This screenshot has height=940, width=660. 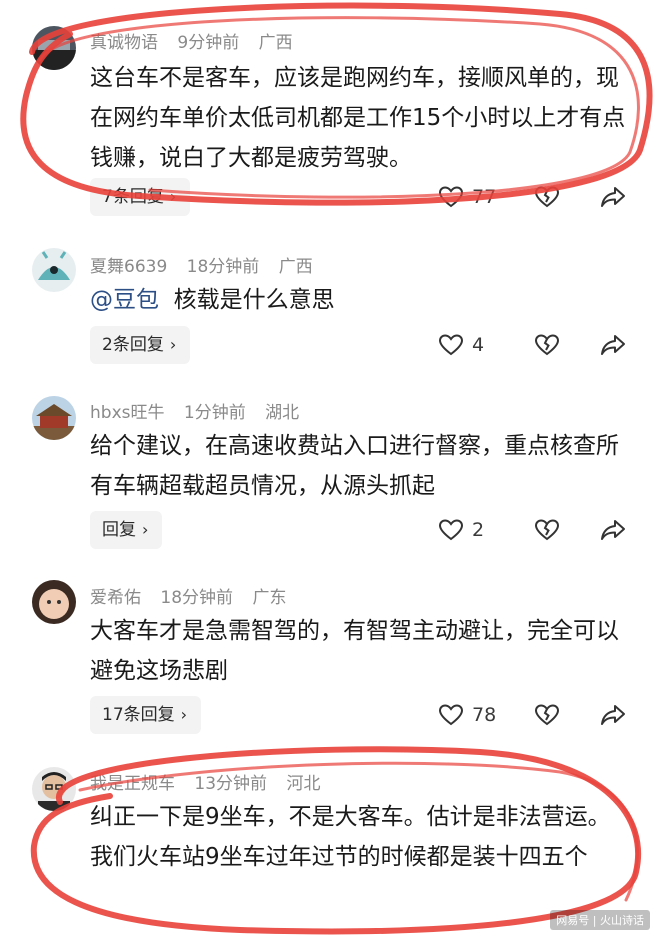 What do you see at coordinates (484, 197) in the screenshot?
I see `like-count: 77` at bounding box center [484, 197].